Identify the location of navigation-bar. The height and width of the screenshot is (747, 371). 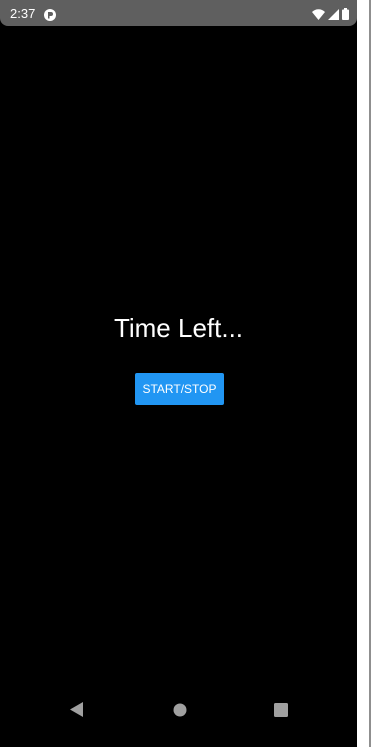
(178, 710).